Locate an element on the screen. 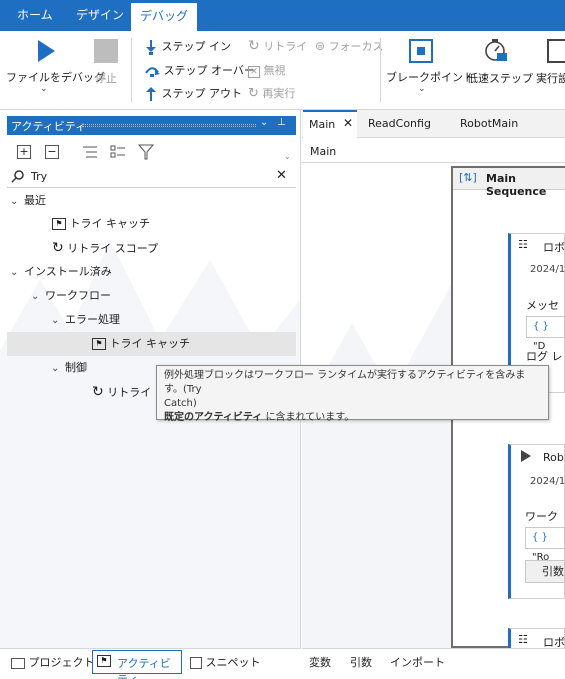  bottom-tab-label: スニペット is located at coordinates (233, 662).